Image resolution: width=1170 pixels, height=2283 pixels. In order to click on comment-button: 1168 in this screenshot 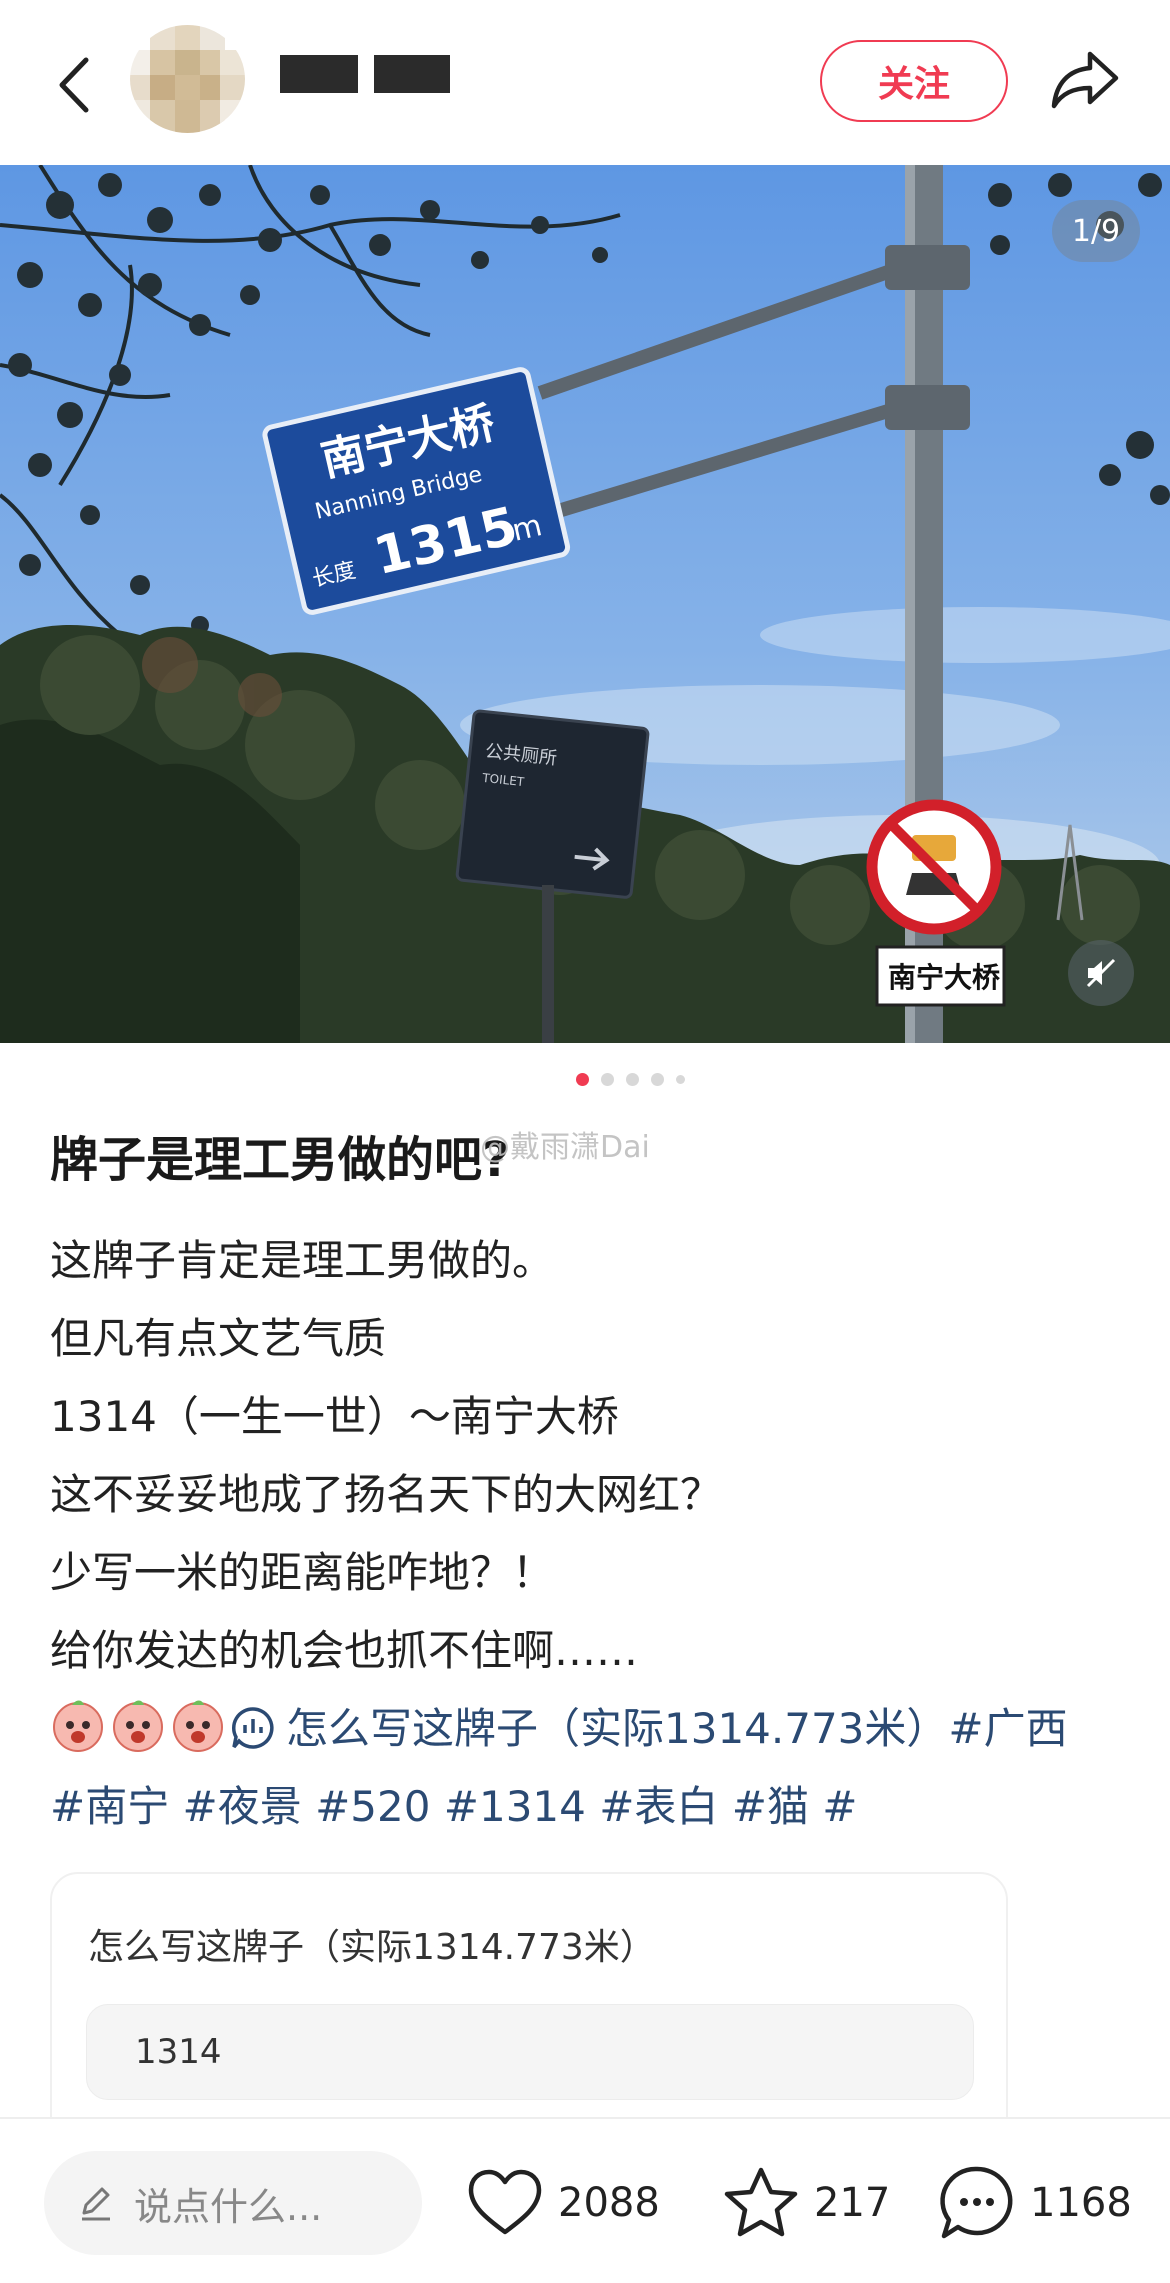, I will do `click(1035, 2203)`.